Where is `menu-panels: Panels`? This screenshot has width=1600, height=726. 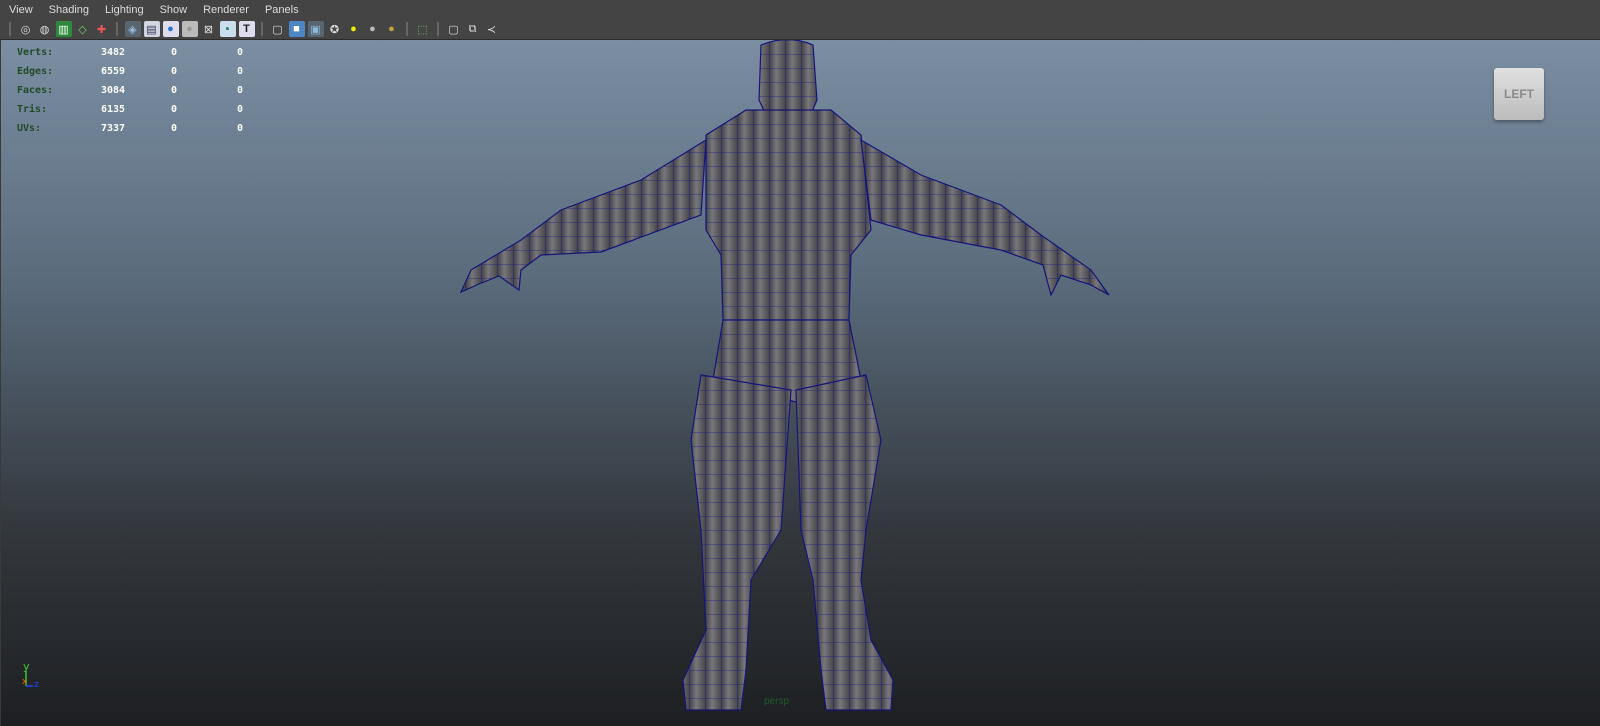 menu-panels: Panels is located at coordinates (282, 10).